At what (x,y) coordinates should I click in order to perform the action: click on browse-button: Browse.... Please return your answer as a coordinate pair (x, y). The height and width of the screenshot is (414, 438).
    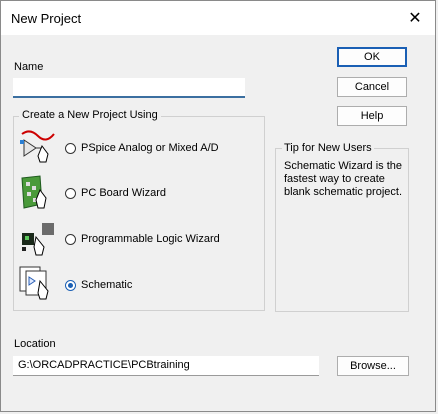
    Looking at the image, I should click on (373, 366).